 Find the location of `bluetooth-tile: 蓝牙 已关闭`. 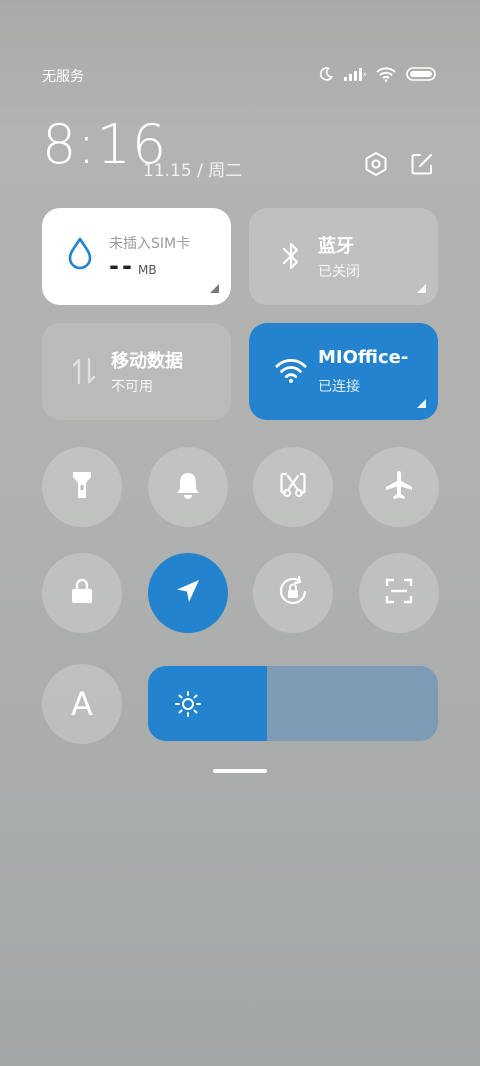

bluetooth-tile: 蓝牙 已关闭 is located at coordinates (343, 256).